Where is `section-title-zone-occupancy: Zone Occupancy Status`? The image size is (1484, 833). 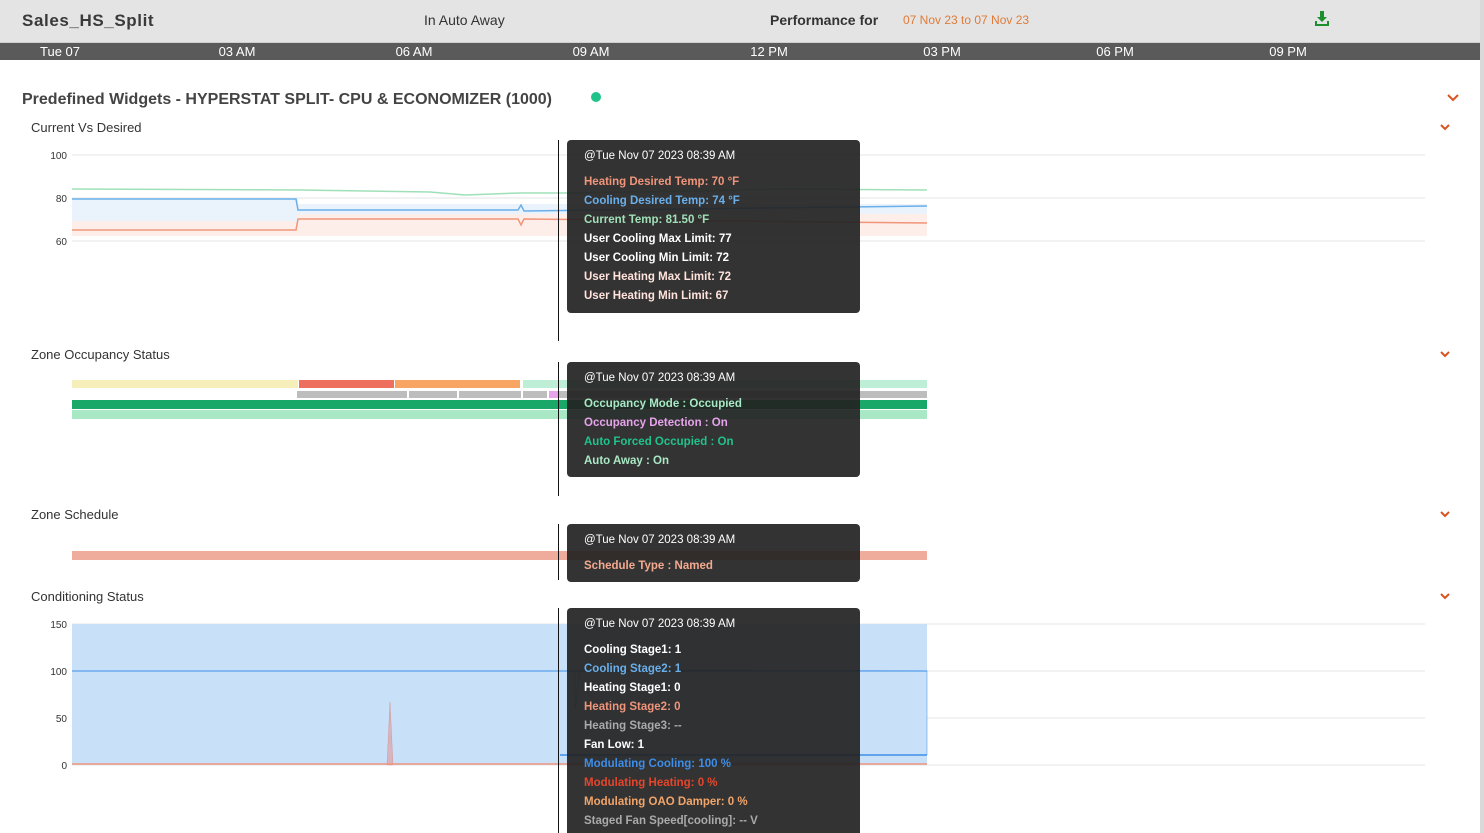
section-title-zone-occupancy: Zone Occupancy Status is located at coordinates (100, 354).